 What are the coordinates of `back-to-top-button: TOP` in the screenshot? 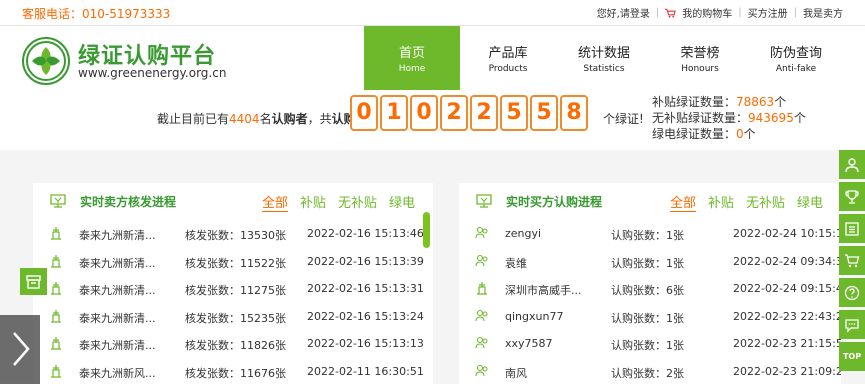 It's located at (852, 356).